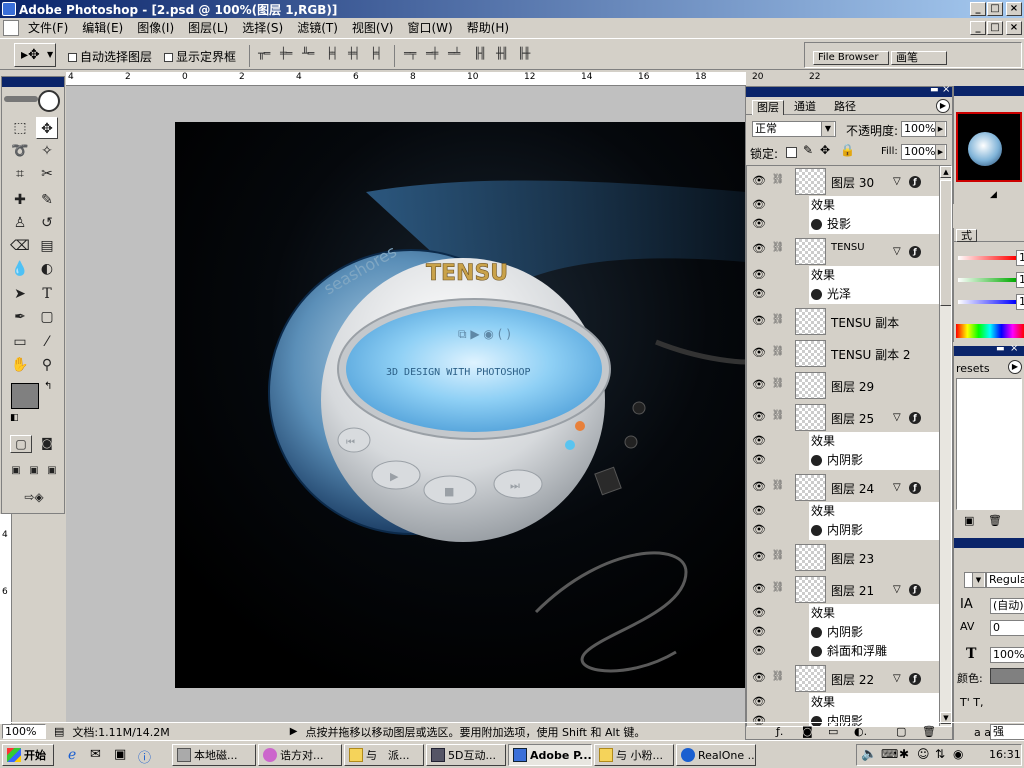  What do you see at coordinates (1014, 28) in the screenshot?
I see `doc-close-button: ×` at bounding box center [1014, 28].